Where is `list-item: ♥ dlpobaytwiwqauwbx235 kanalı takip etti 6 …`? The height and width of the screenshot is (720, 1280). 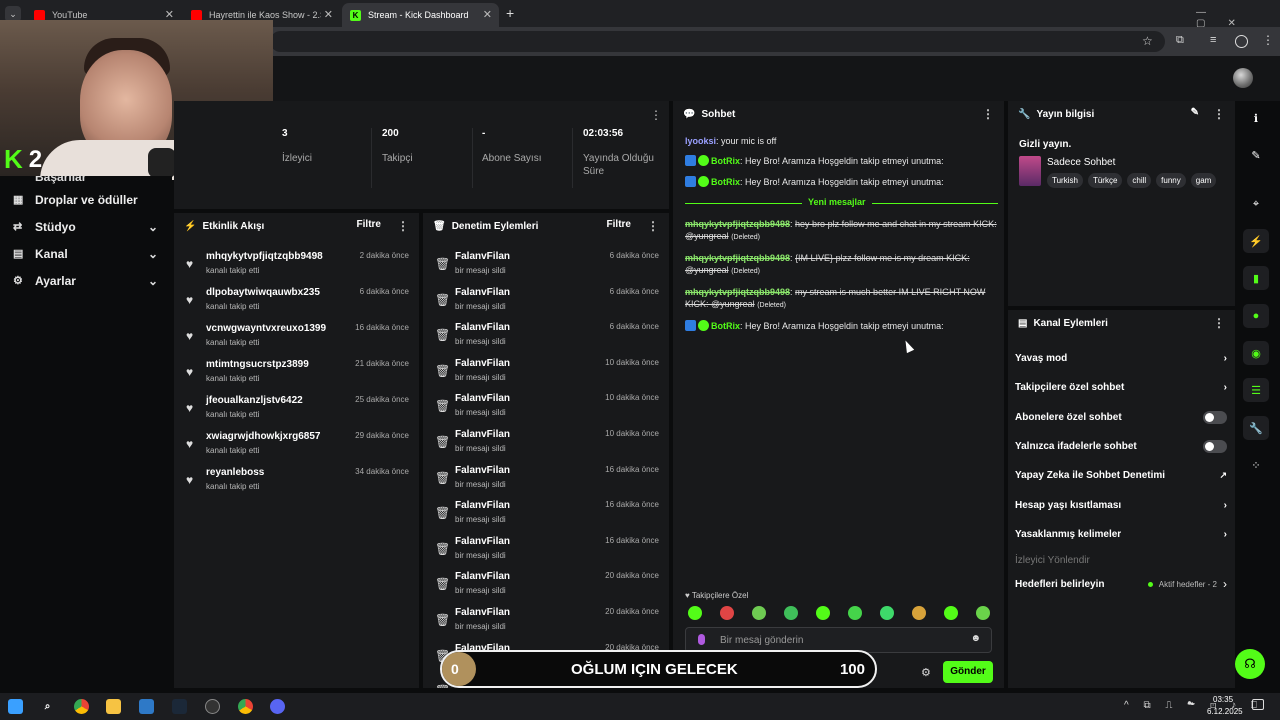
list-item: ♥ dlpobaytwiwqauwbx235 kanalı takip etti 6 … is located at coordinates (296, 300).